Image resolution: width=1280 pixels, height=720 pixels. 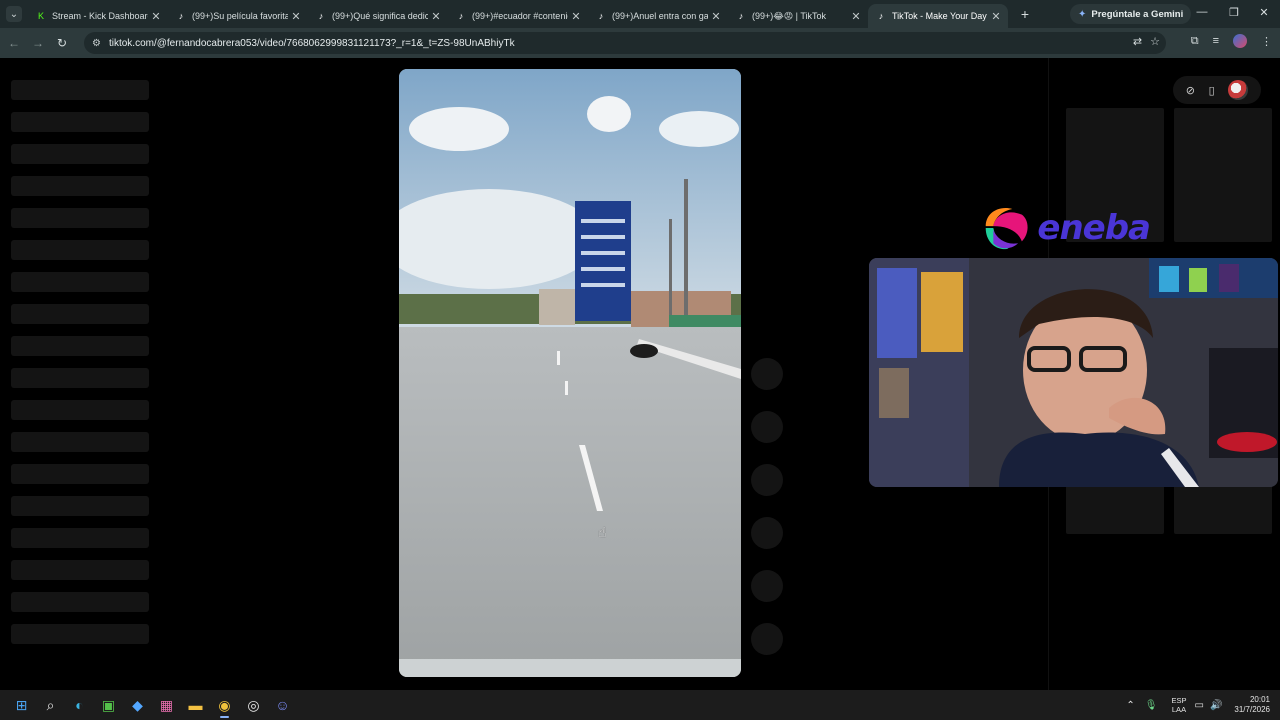 I want to click on browser-tab: ♪ TikTok - Make Your Day ✕, so click(x=938, y=16).